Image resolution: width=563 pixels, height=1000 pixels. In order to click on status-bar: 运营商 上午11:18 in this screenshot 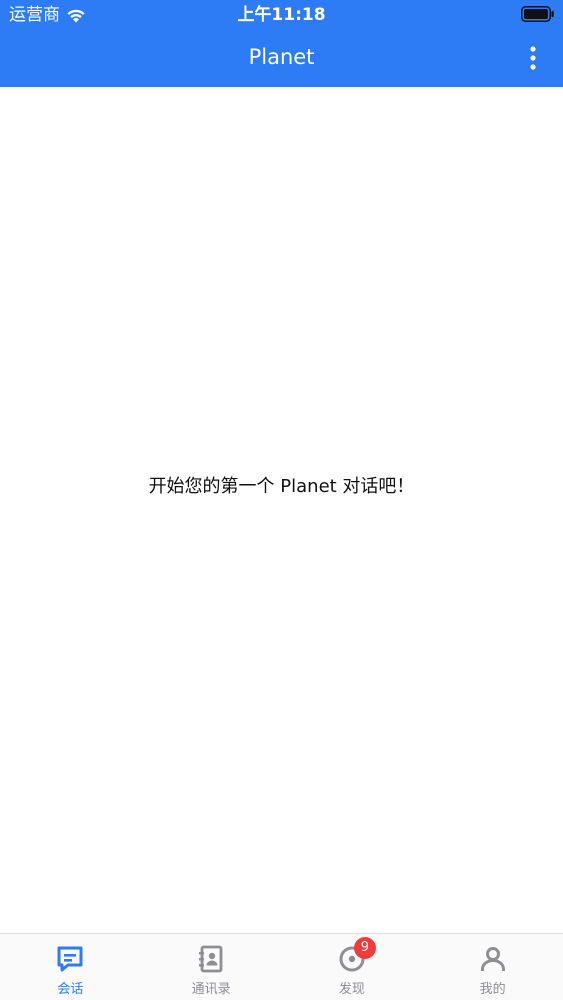, I will do `click(281, 15)`.